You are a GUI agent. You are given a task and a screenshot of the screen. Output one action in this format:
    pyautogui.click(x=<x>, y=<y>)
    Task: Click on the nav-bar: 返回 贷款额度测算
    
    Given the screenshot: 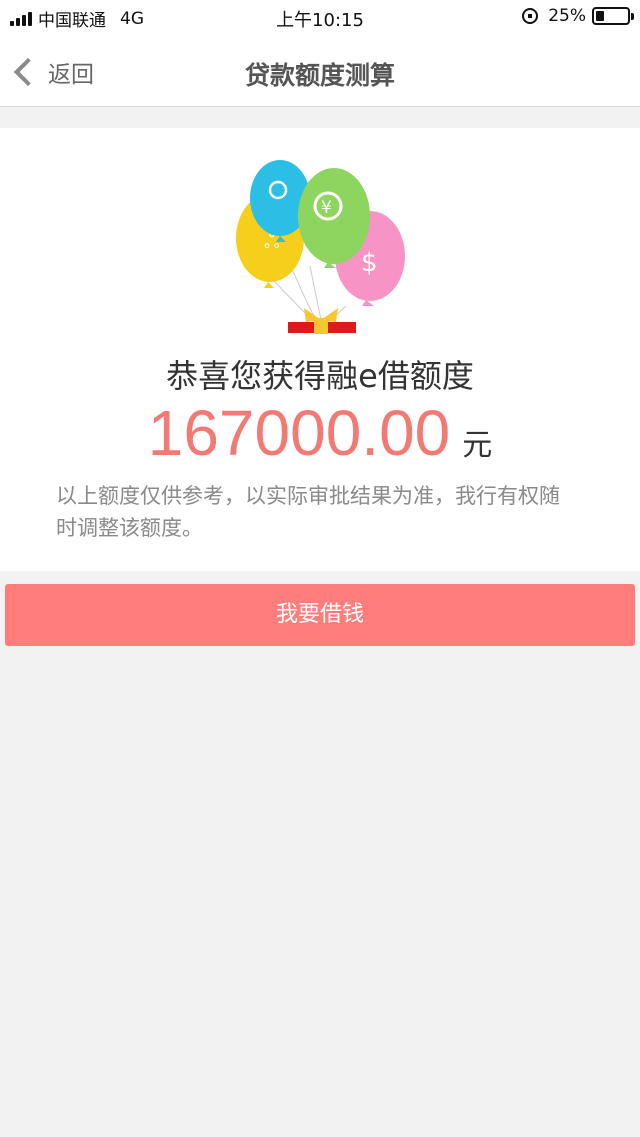 What is the action you would take?
    pyautogui.click(x=320, y=71)
    